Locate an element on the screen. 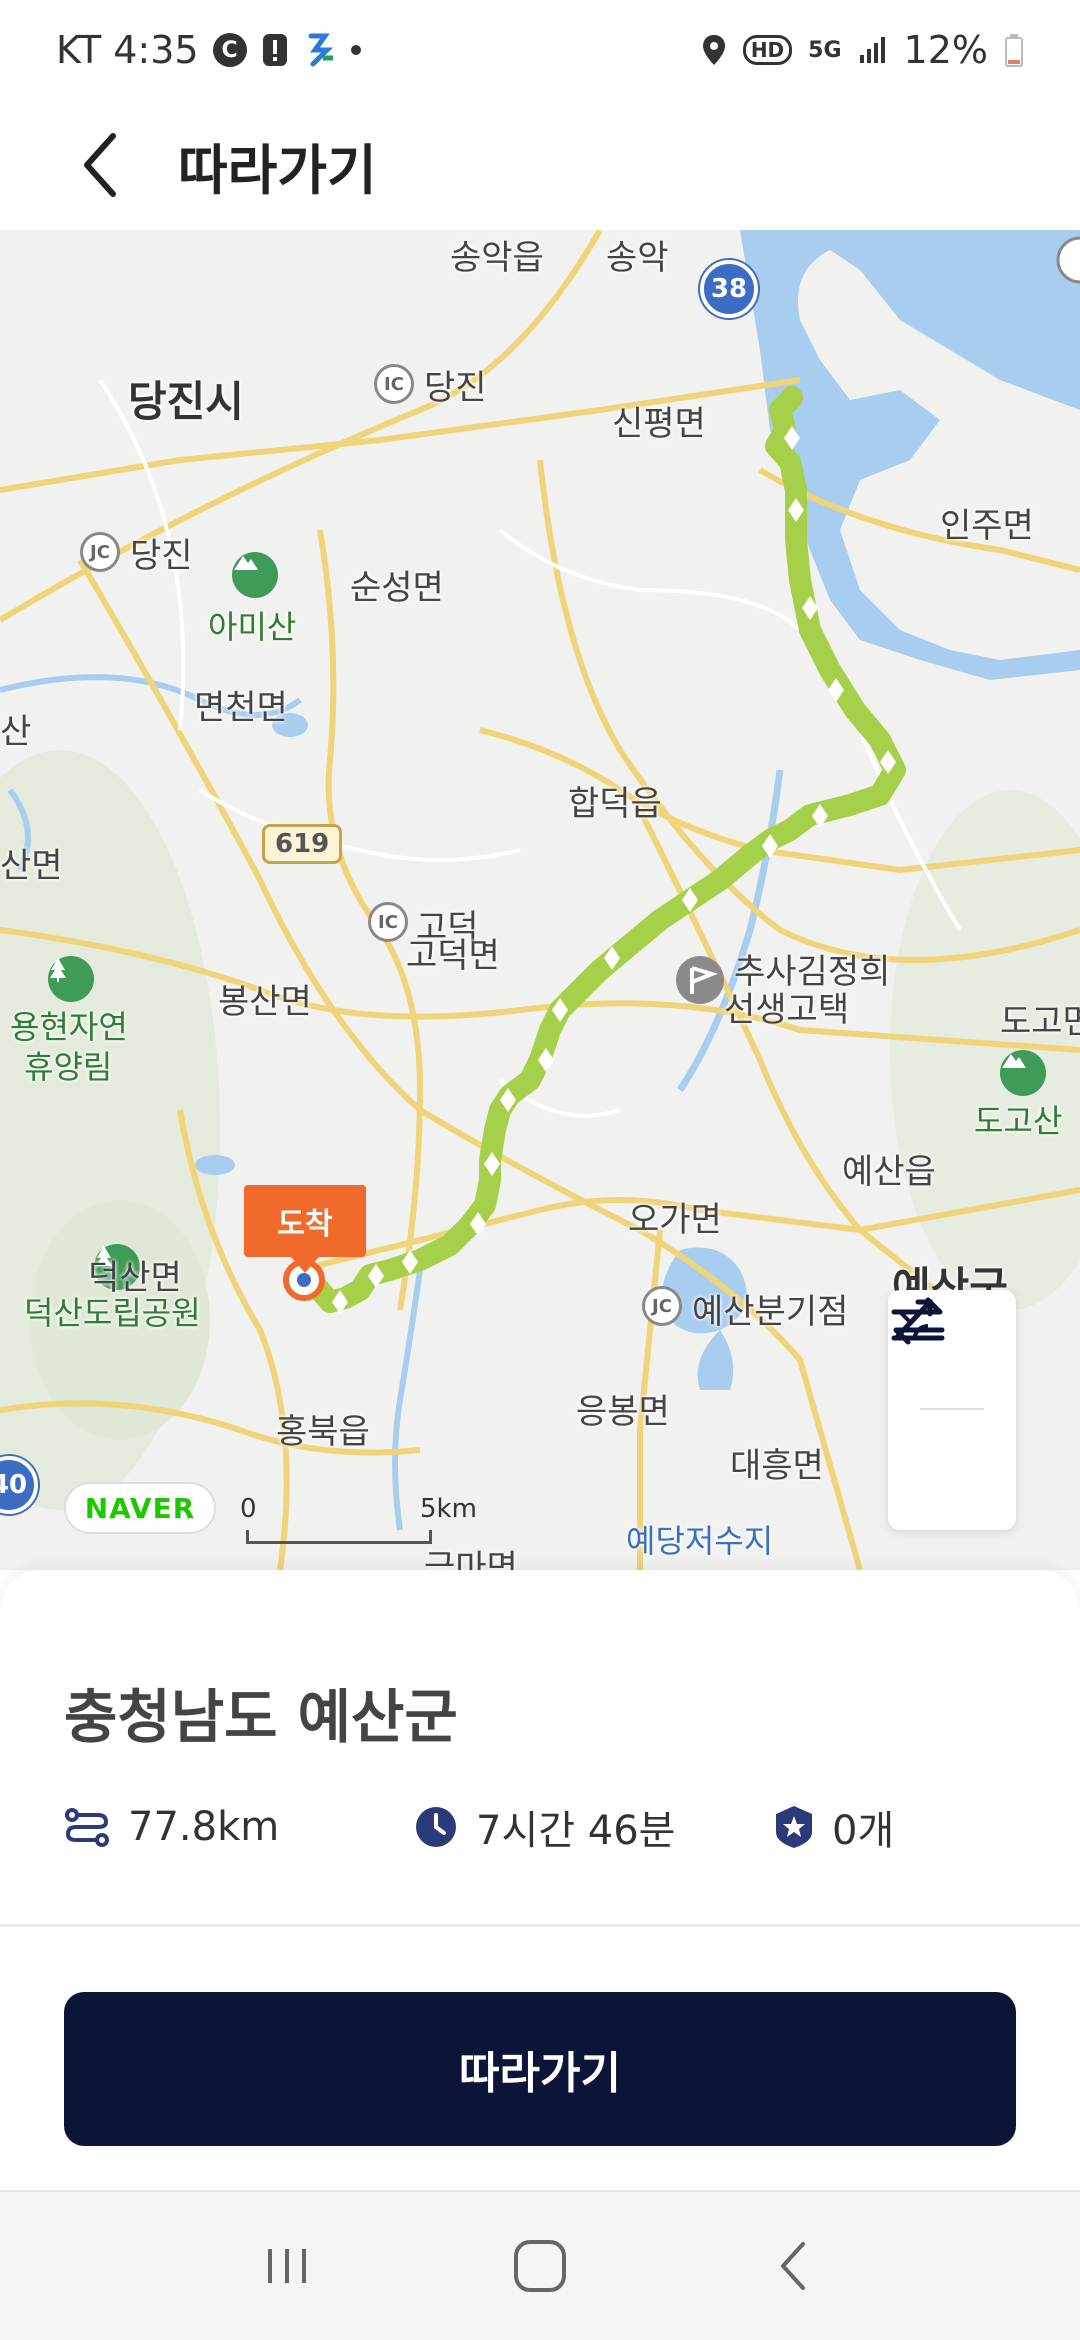  arrive-tag: 도착 is located at coordinates (305, 1229).